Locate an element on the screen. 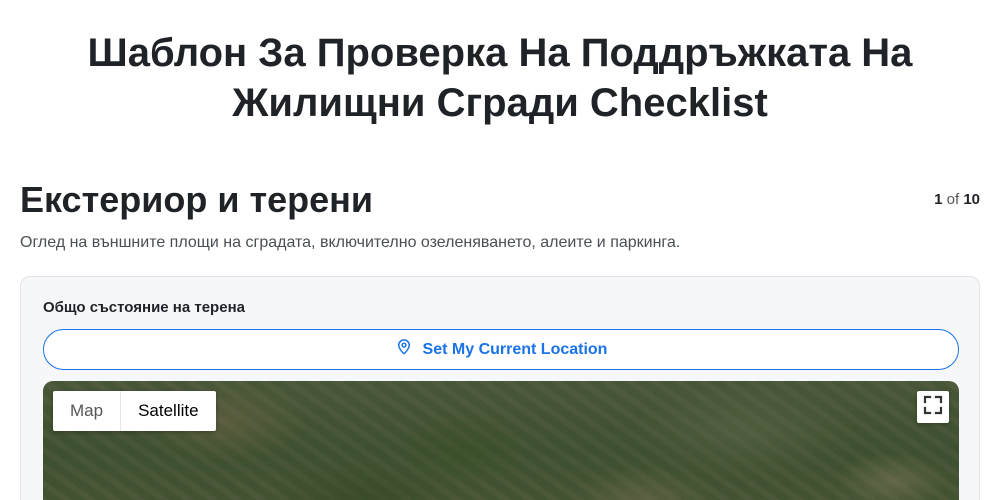 This screenshot has width=1000, height=500. location-pin-icon is located at coordinates (404, 349).